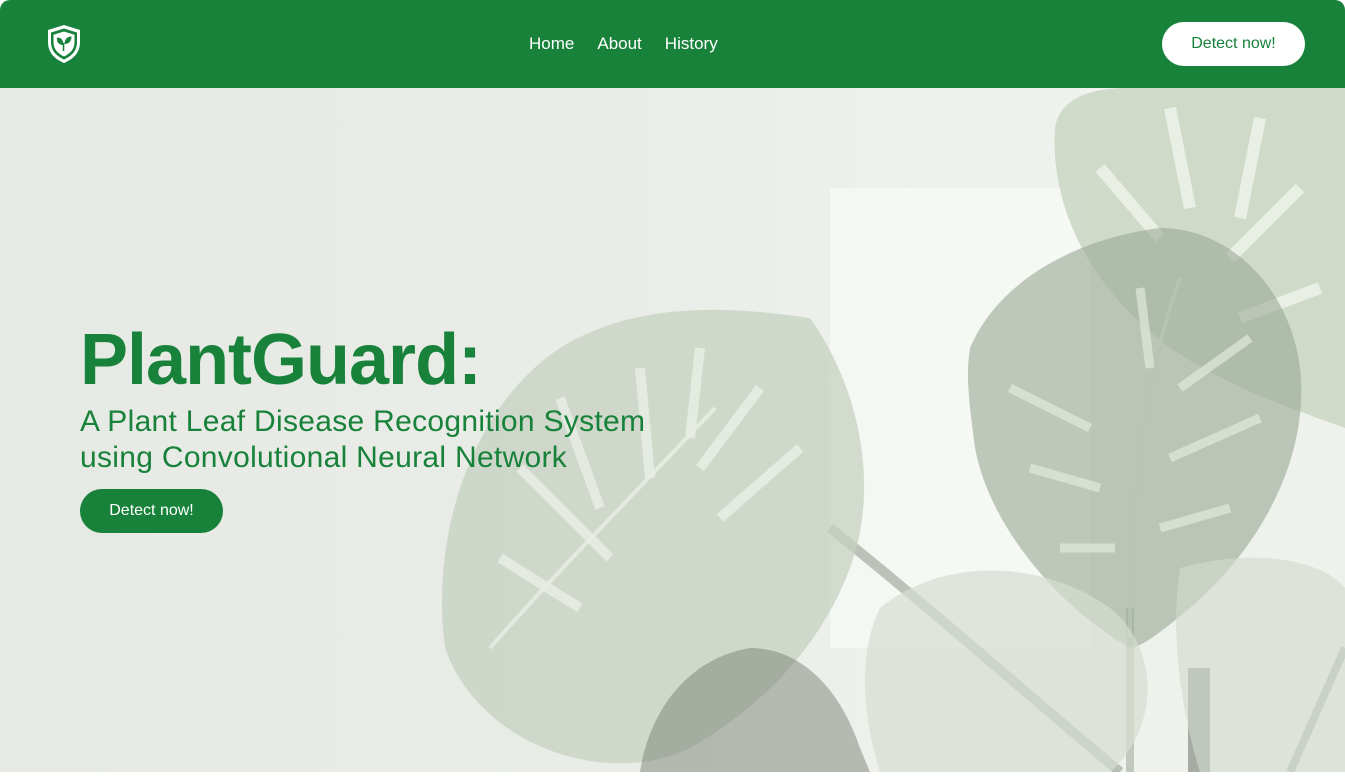 The image size is (1345, 776). I want to click on hero-subtitle-line-2: using Convolutional Neural Network, so click(324, 457).